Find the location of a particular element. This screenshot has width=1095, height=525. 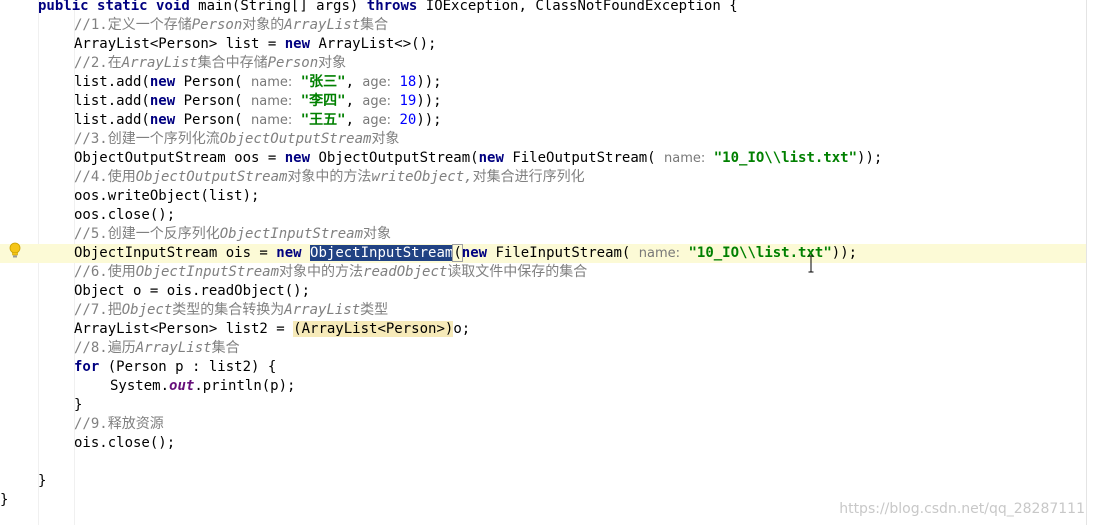

code-text: Object o = ois.readObject(); is located at coordinates (192, 291).